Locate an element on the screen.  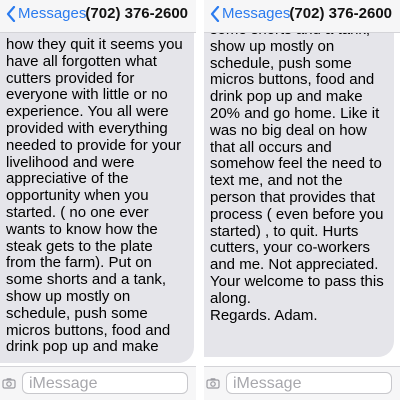
divider is located at coordinates (200, 200).